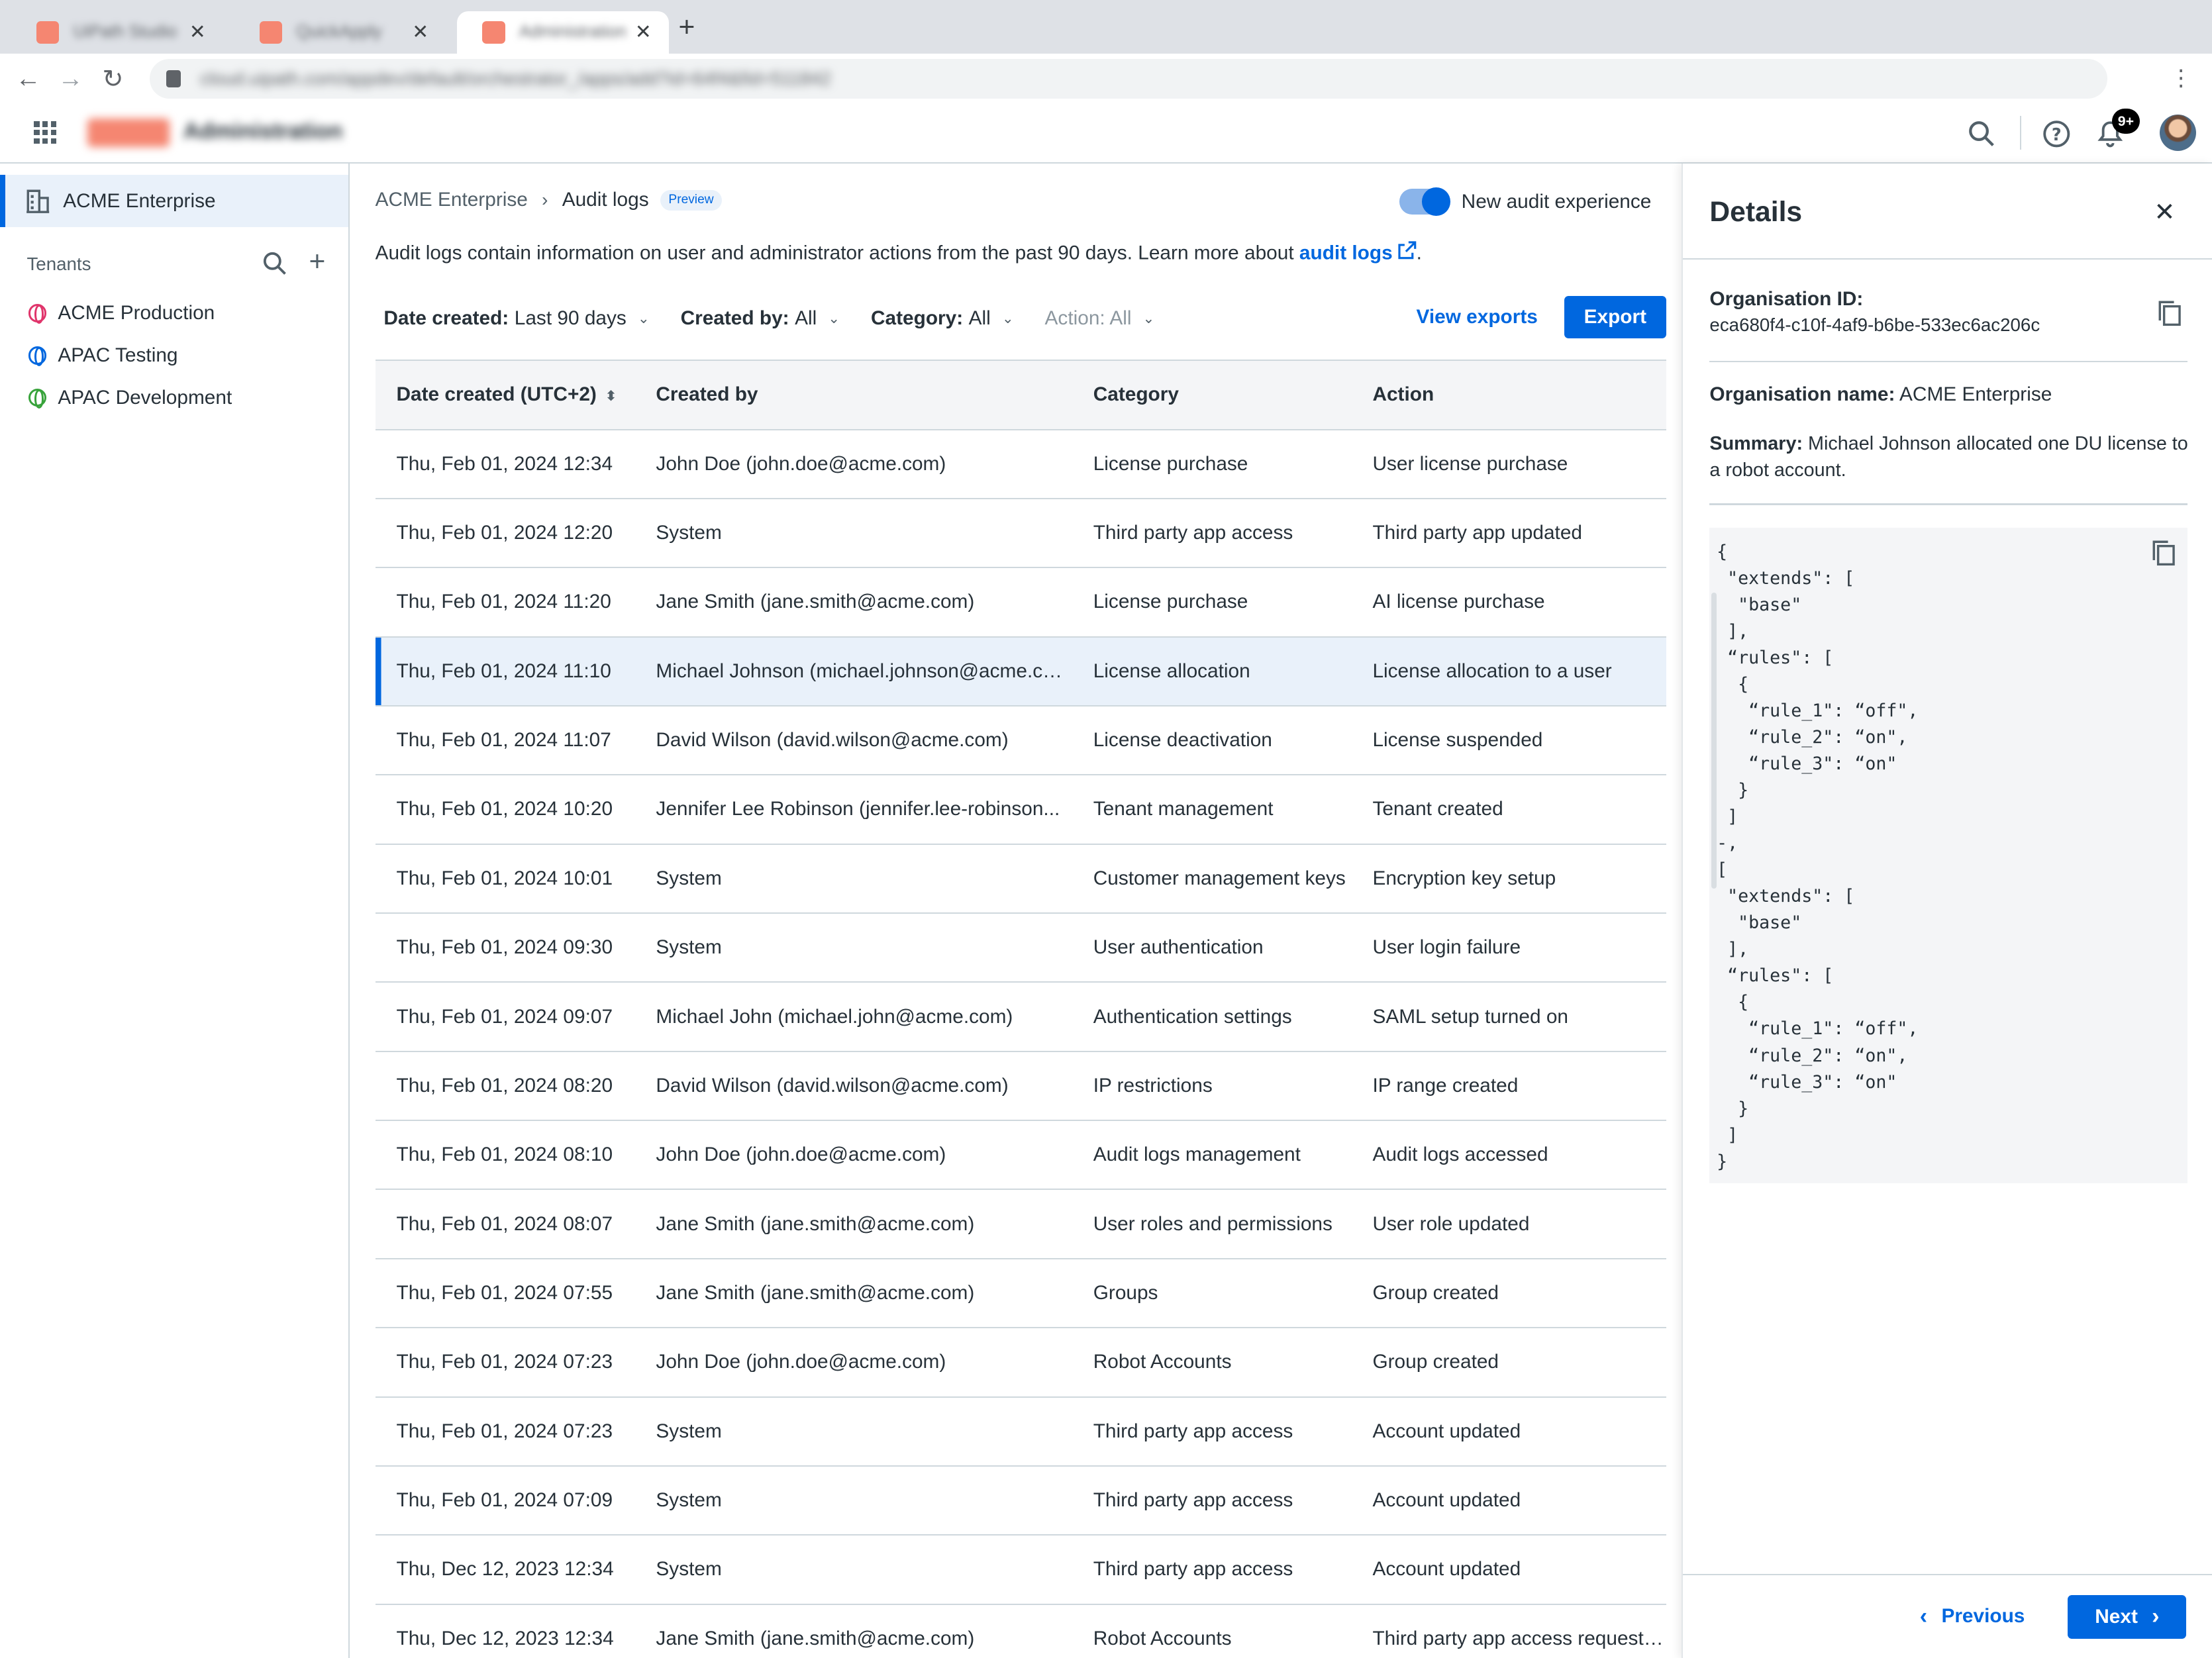  What do you see at coordinates (1212, 740) in the screenshot?
I see `cell-category: License deactivation` at bounding box center [1212, 740].